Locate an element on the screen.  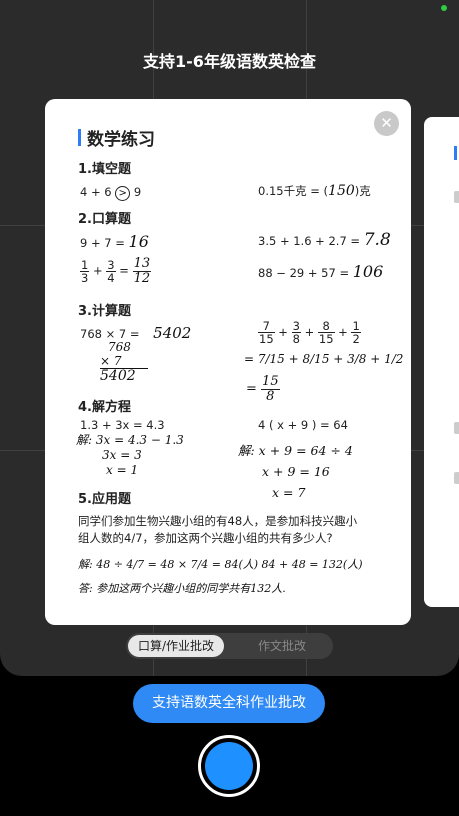
question-oral-4: 88 − 29 + 57 = 106 is located at coordinates (320, 271).